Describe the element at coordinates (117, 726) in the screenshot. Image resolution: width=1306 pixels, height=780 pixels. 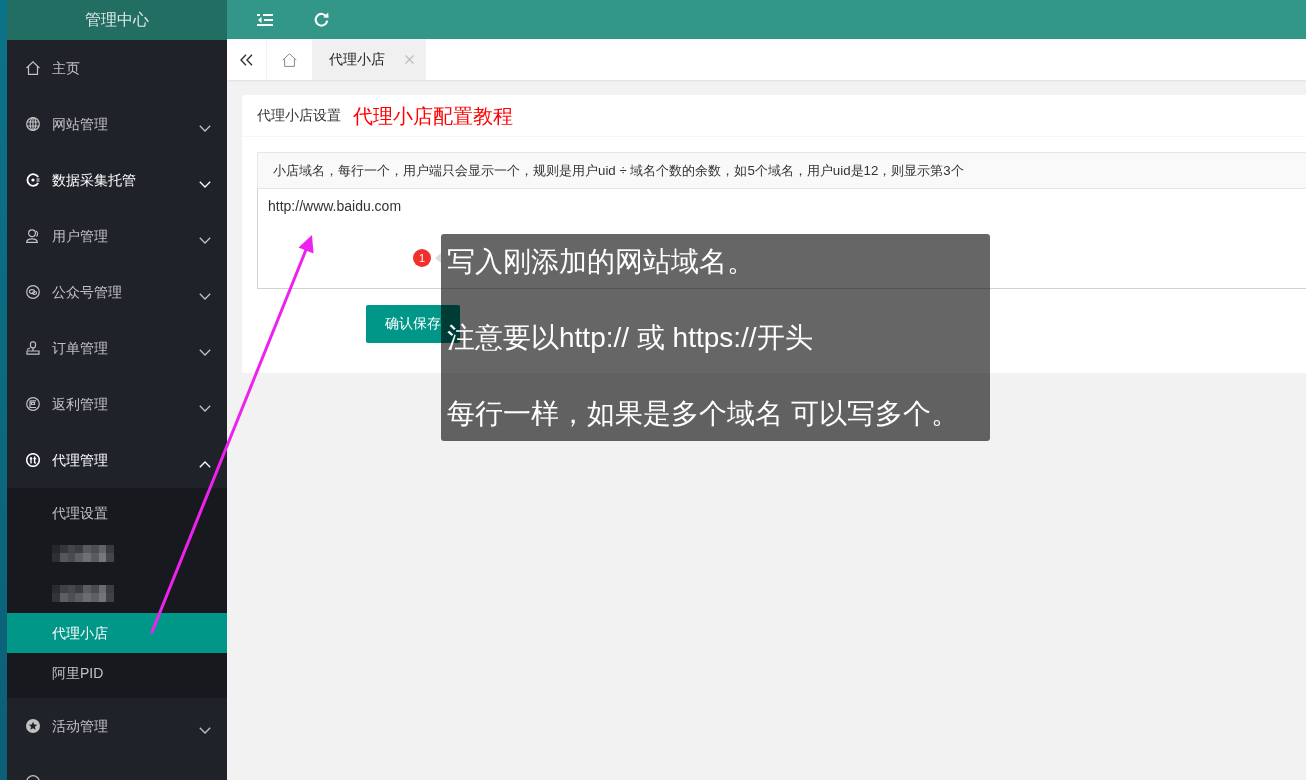
I see `sidebar-item: 活动管理` at that location.